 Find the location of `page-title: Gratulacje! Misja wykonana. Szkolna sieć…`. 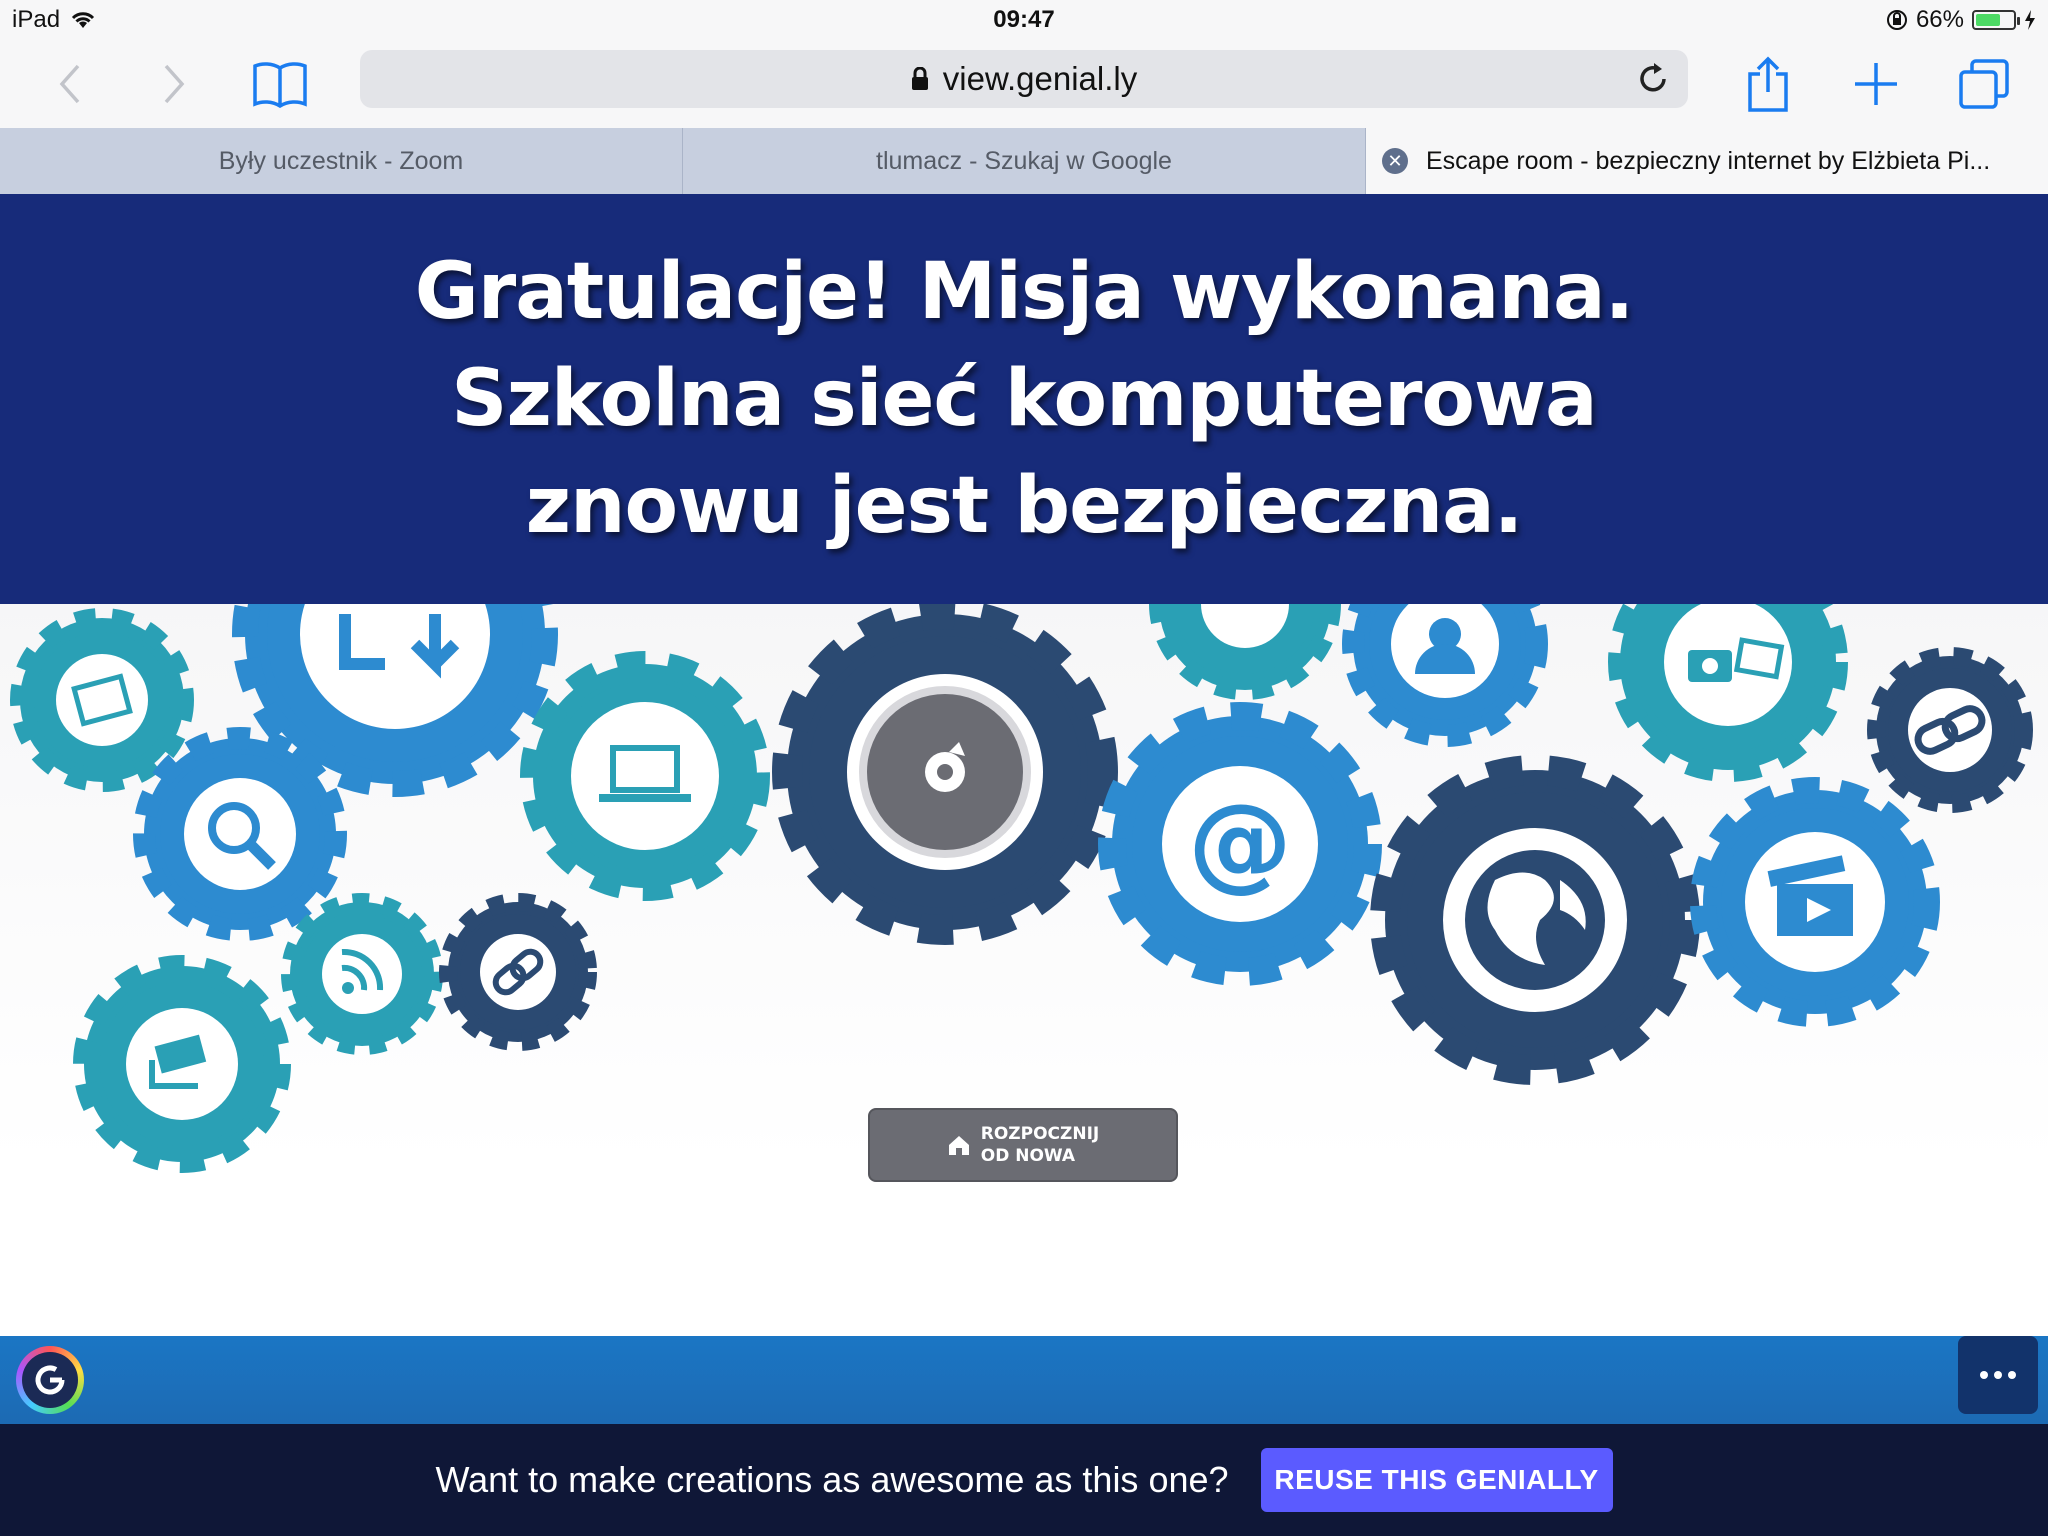

page-title: Gratulacje! Misja wykonana. Szkolna sieć… is located at coordinates (1024, 399).